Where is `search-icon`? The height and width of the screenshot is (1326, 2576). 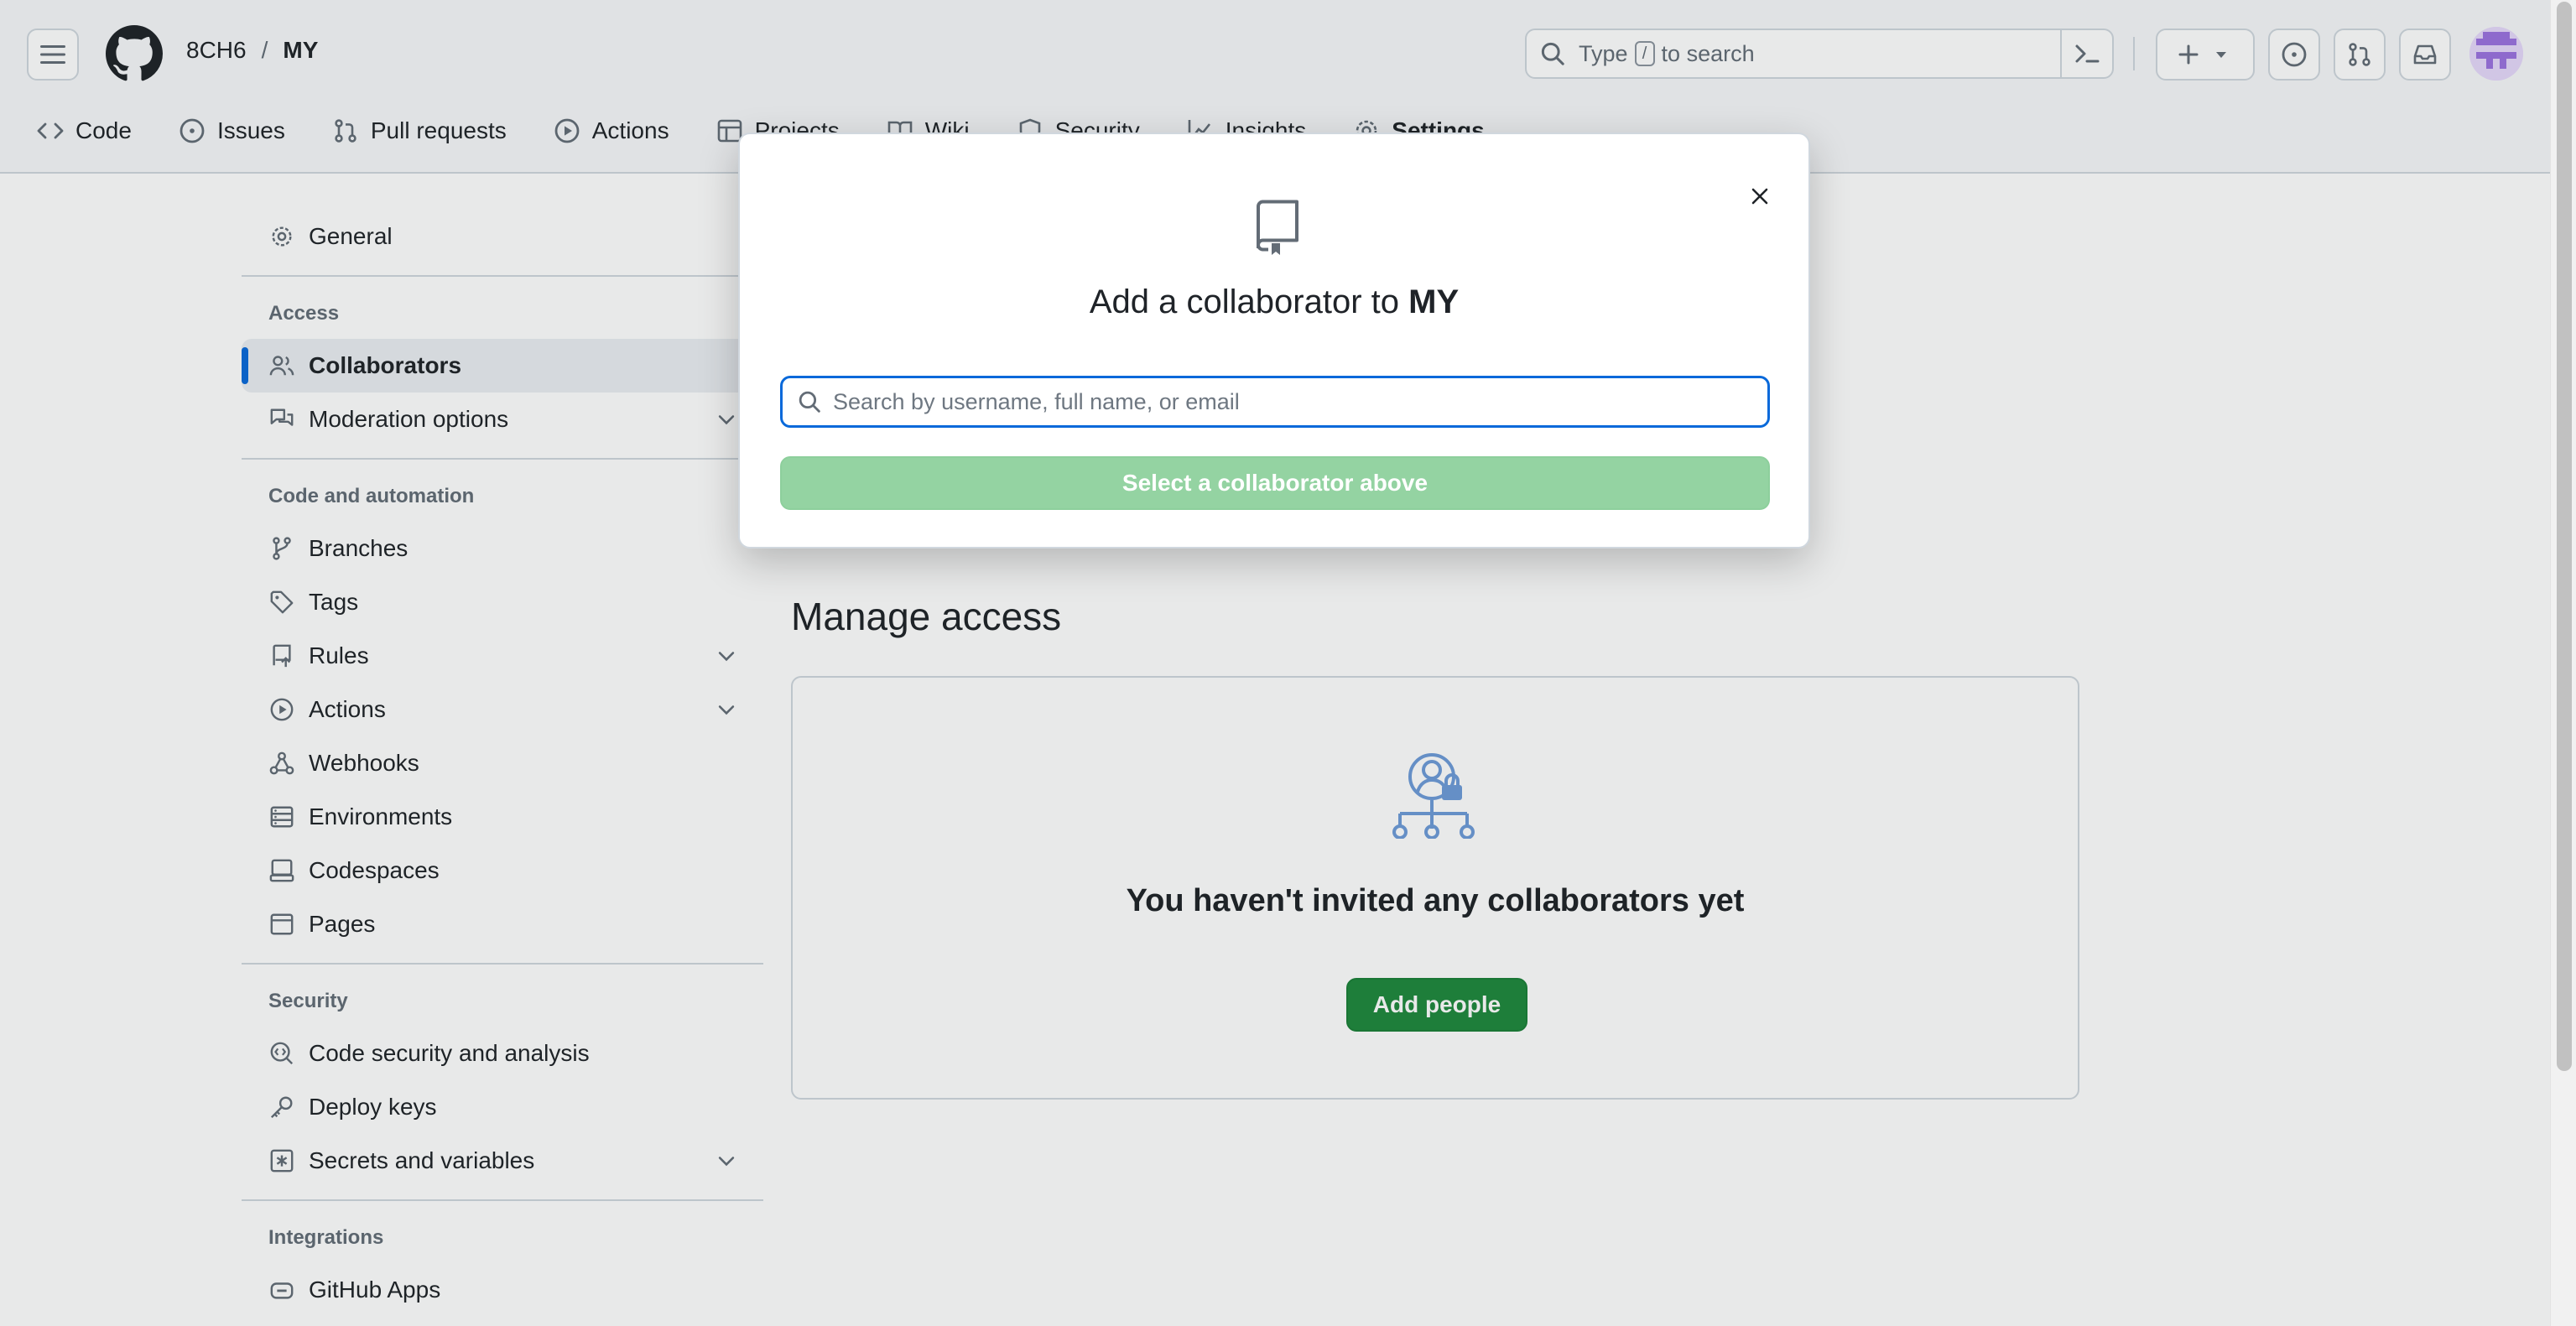 search-icon is located at coordinates (809, 402).